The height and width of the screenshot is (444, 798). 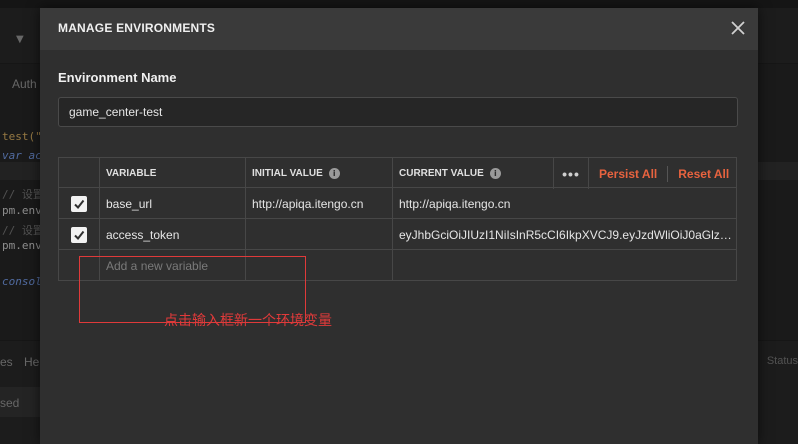 I want to click on environment-name-label: Environment Name, so click(x=117, y=77).